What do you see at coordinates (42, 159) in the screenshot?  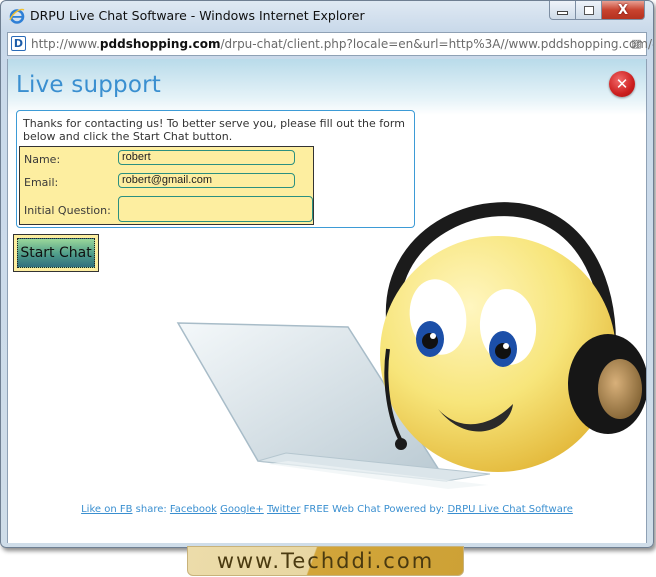 I see `name-label: Name:` at bounding box center [42, 159].